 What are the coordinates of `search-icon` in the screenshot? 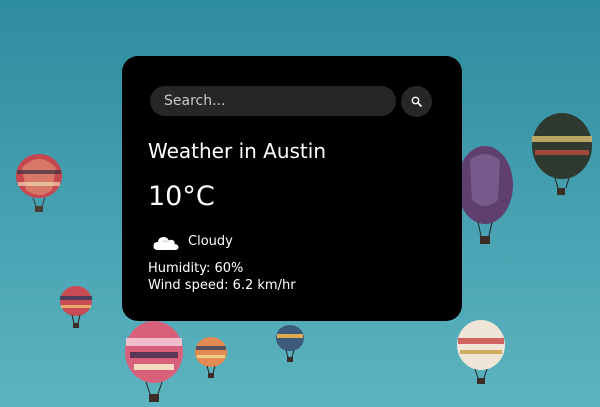 It's located at (416, 101).